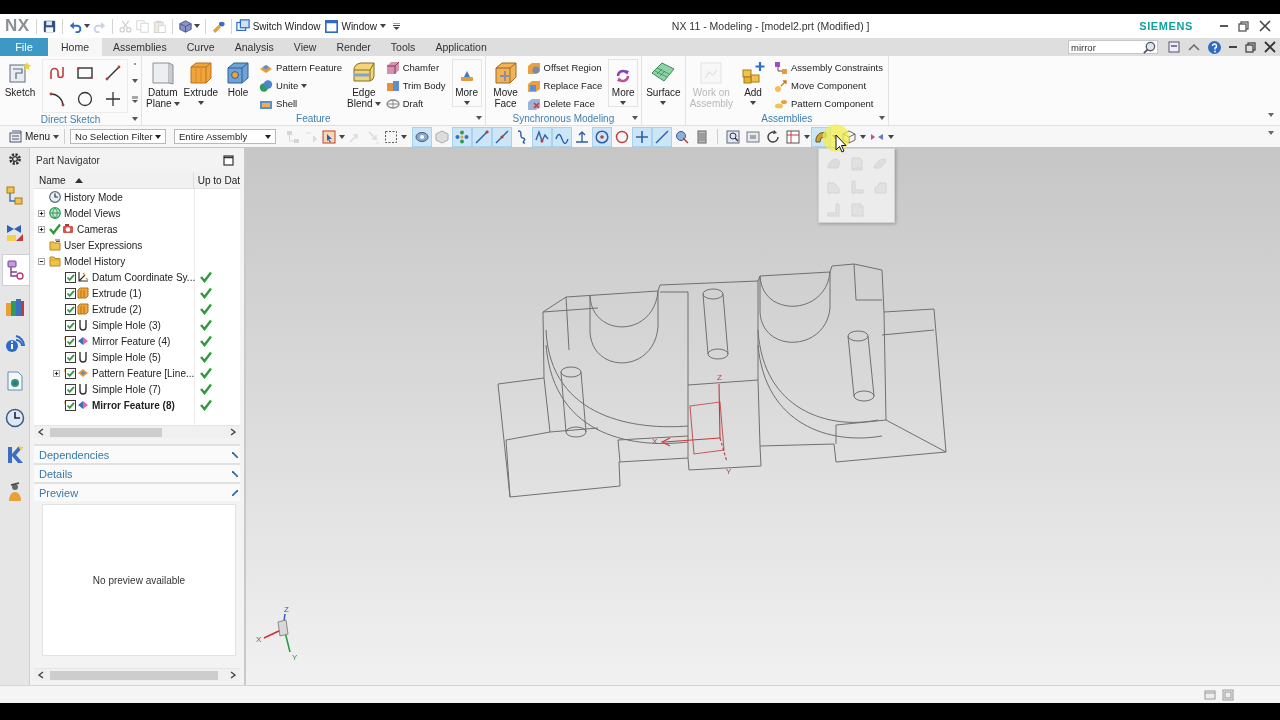 The height and width of the screenshot is (720, 1280). What do you see at coordinates (41, 261) in the screenshot?
I see `collapse-icon` at bounding box center [41, 261].